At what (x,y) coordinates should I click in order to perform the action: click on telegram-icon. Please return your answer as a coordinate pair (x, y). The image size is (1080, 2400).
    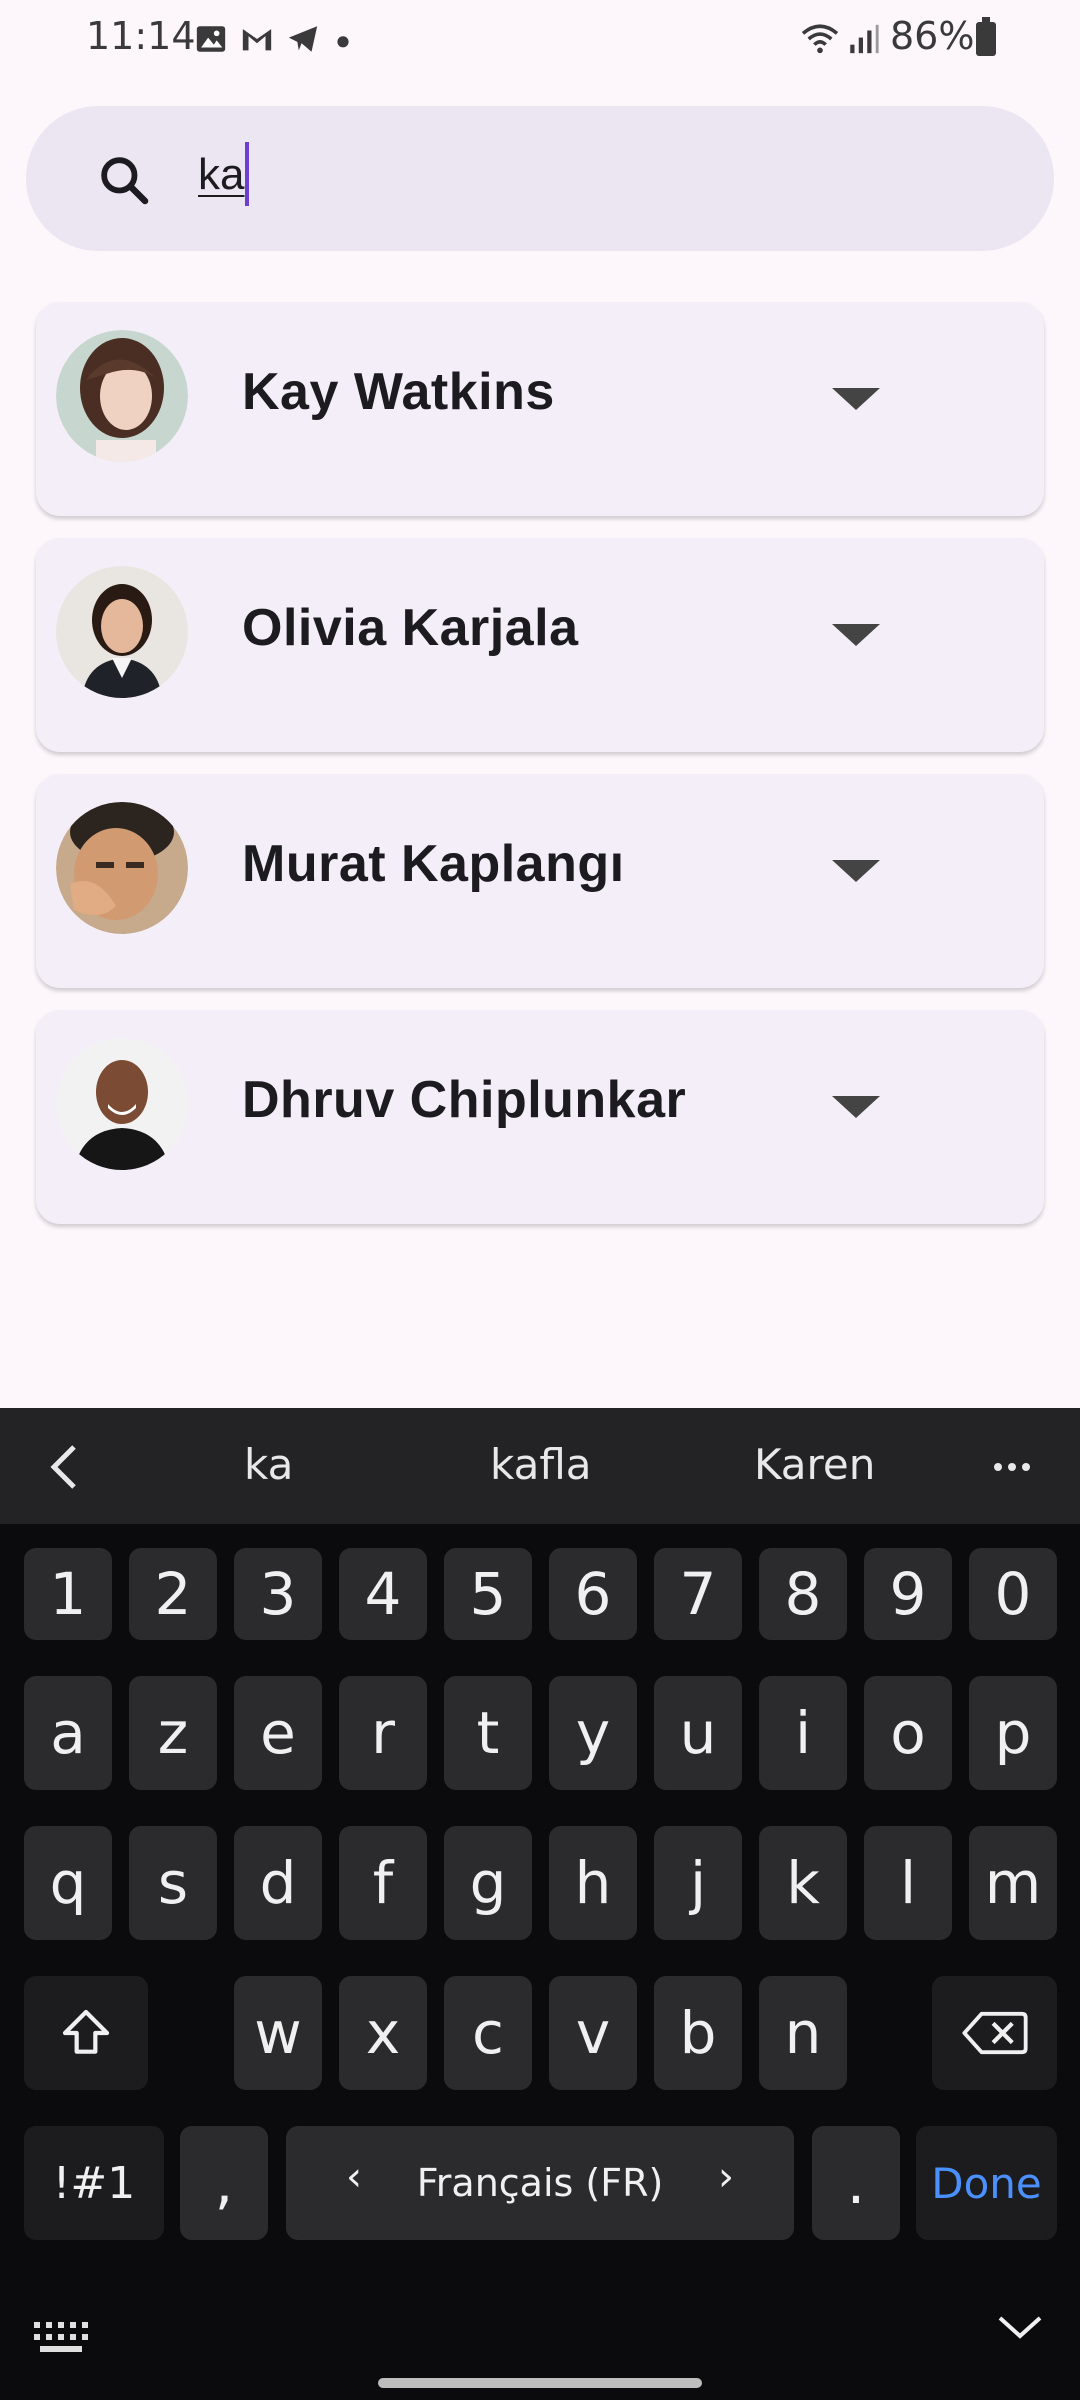
    Looking at the image, I should click on (303, 39).